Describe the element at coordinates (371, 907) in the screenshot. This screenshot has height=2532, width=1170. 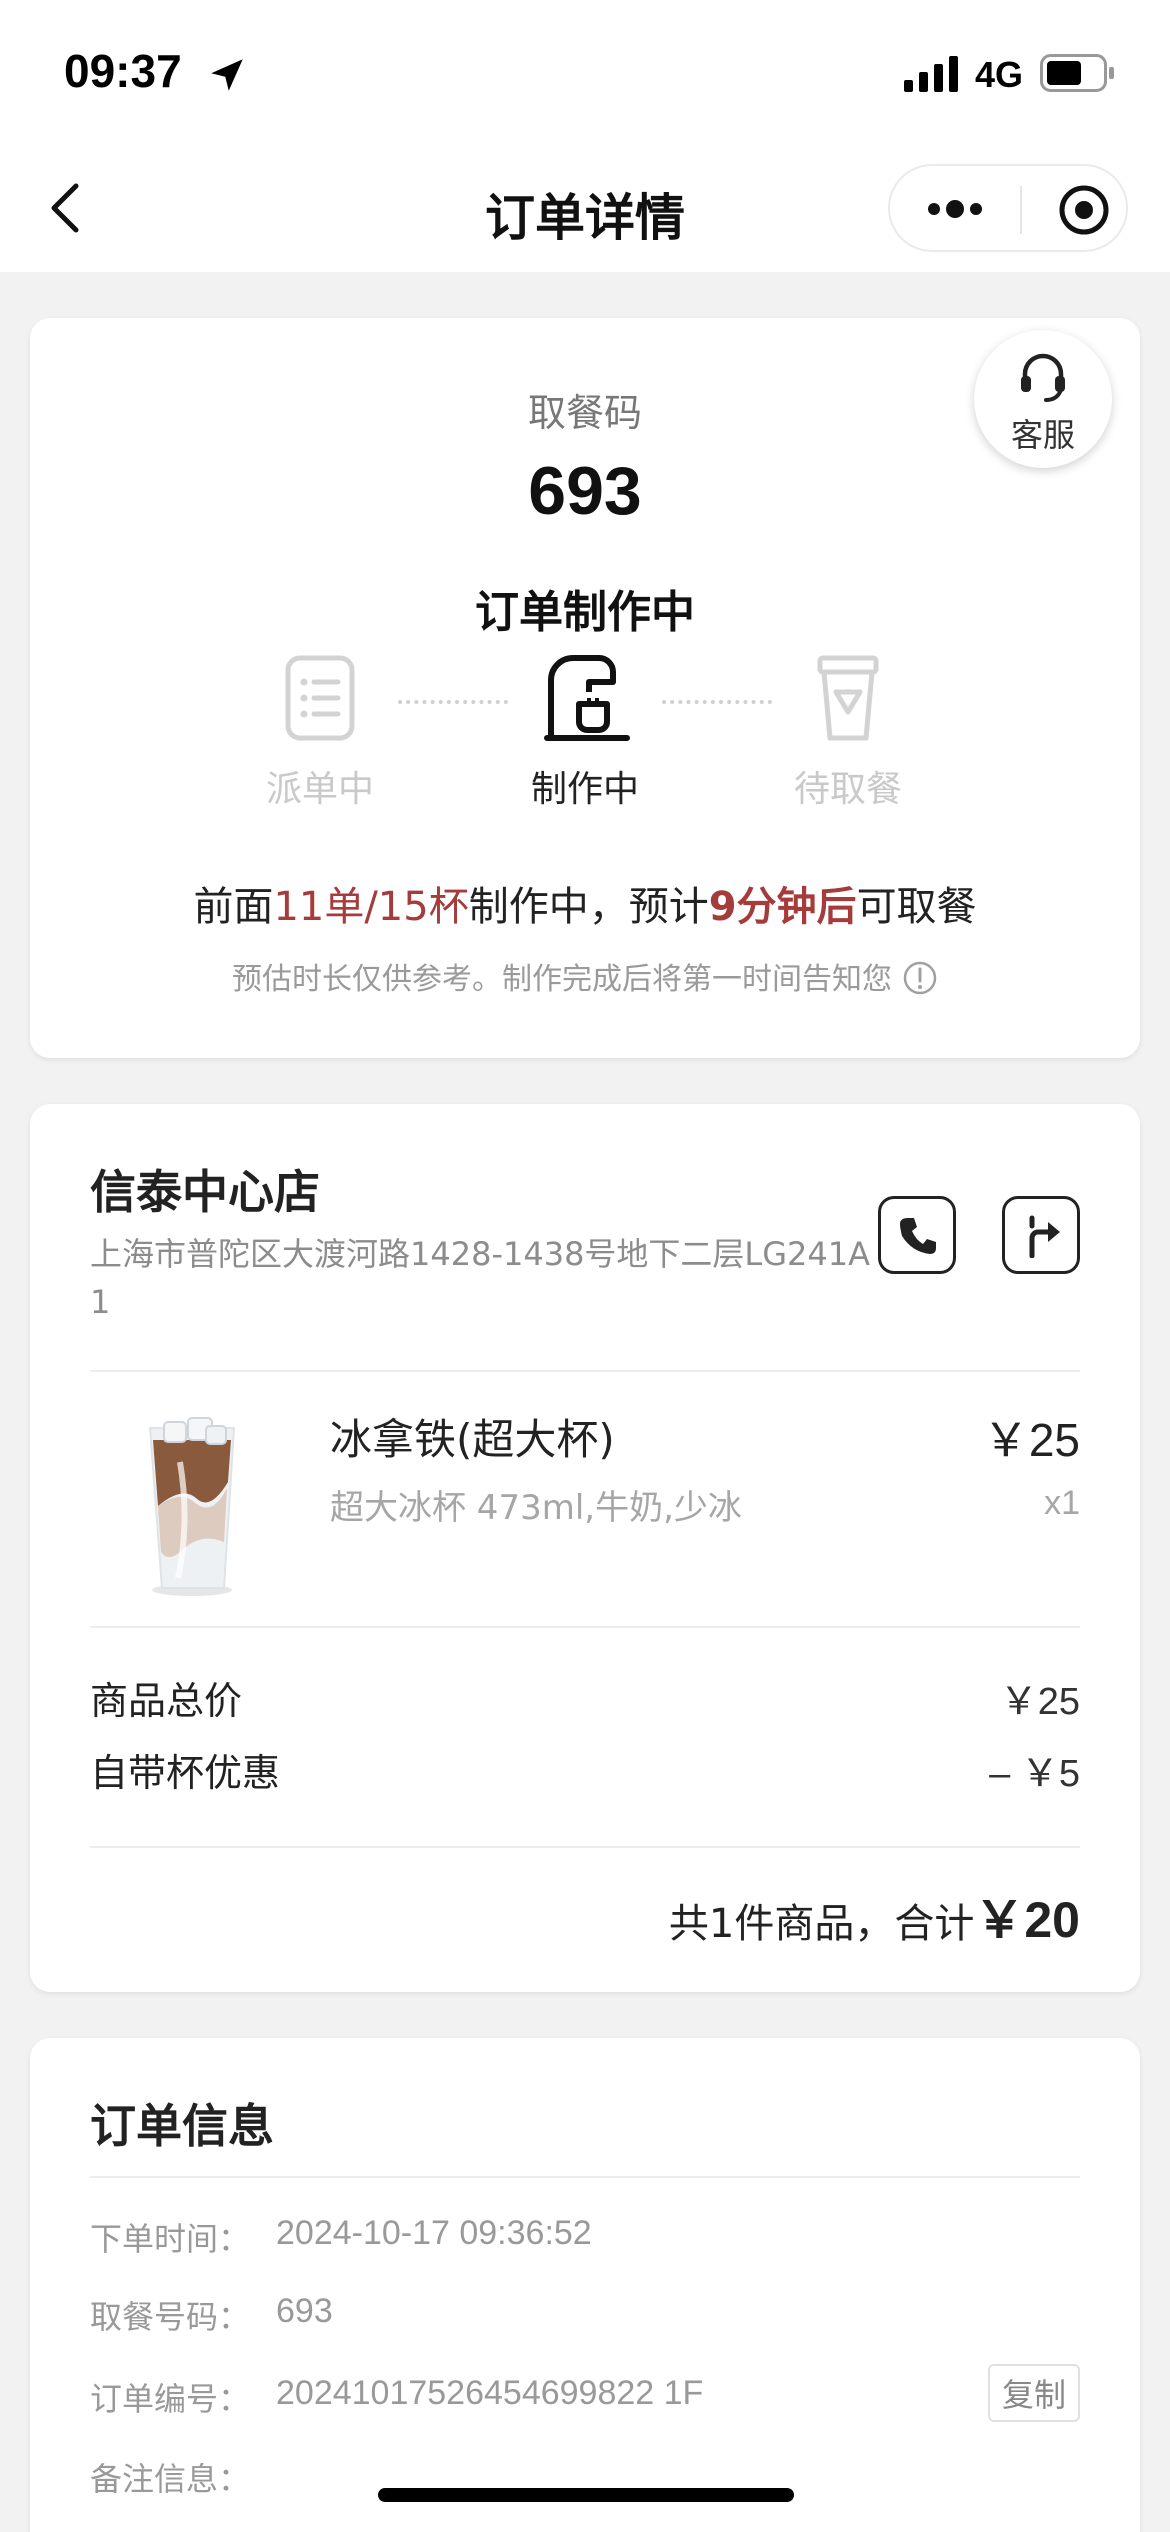
I see `queue-count: 11单/15杯` at that location.